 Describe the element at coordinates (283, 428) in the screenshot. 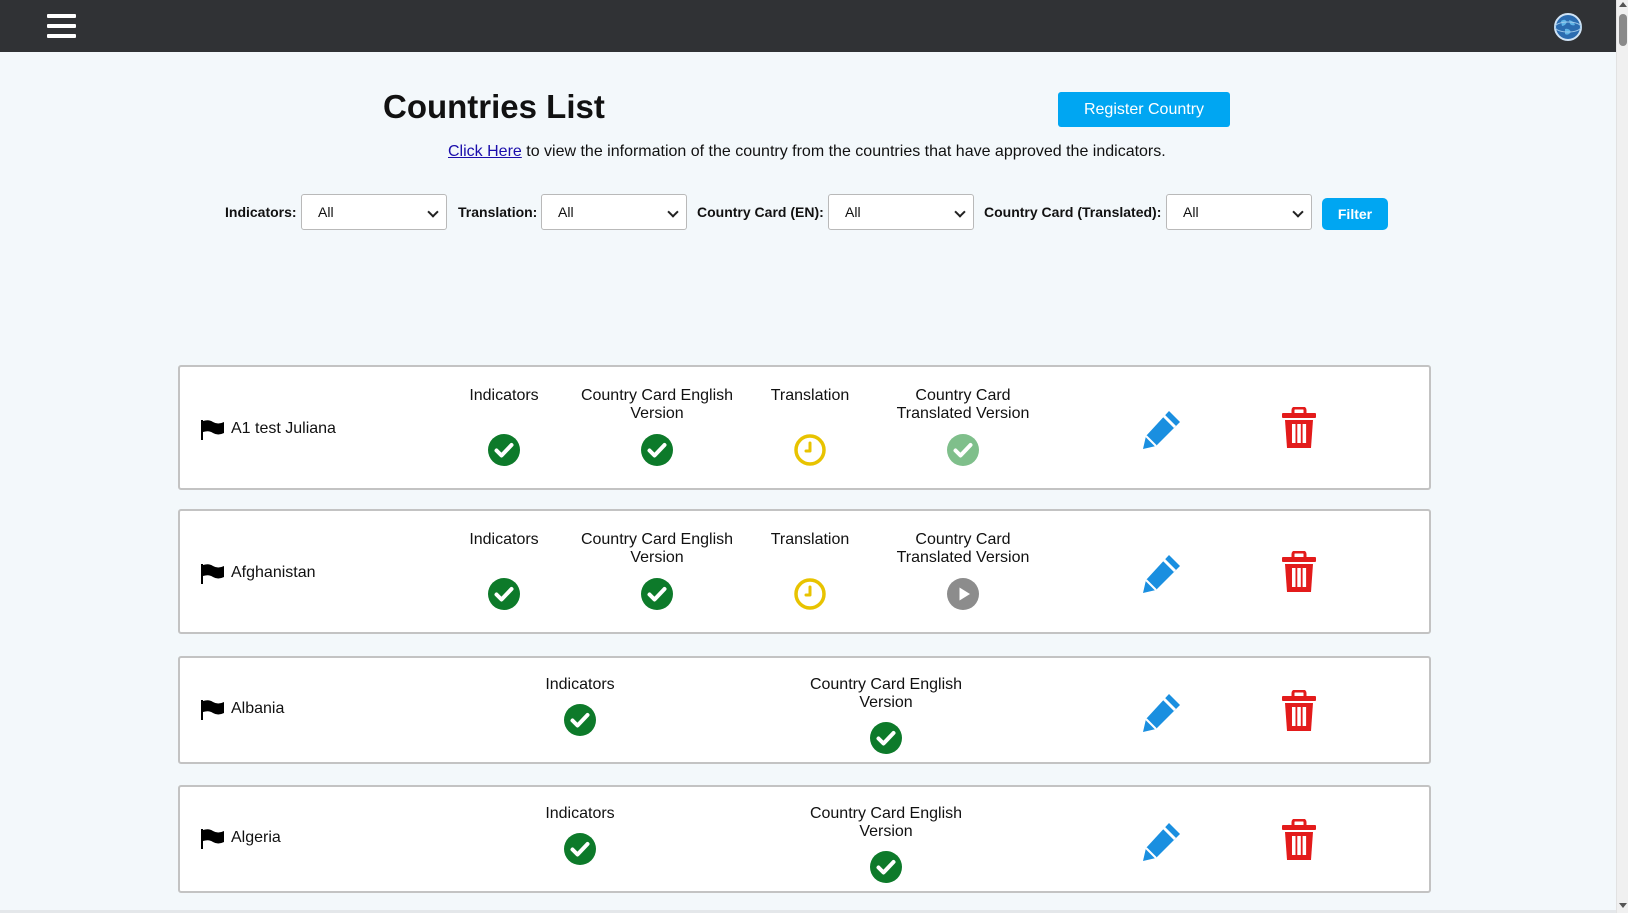

I see `country-name: A1 test Juliana` at that location.